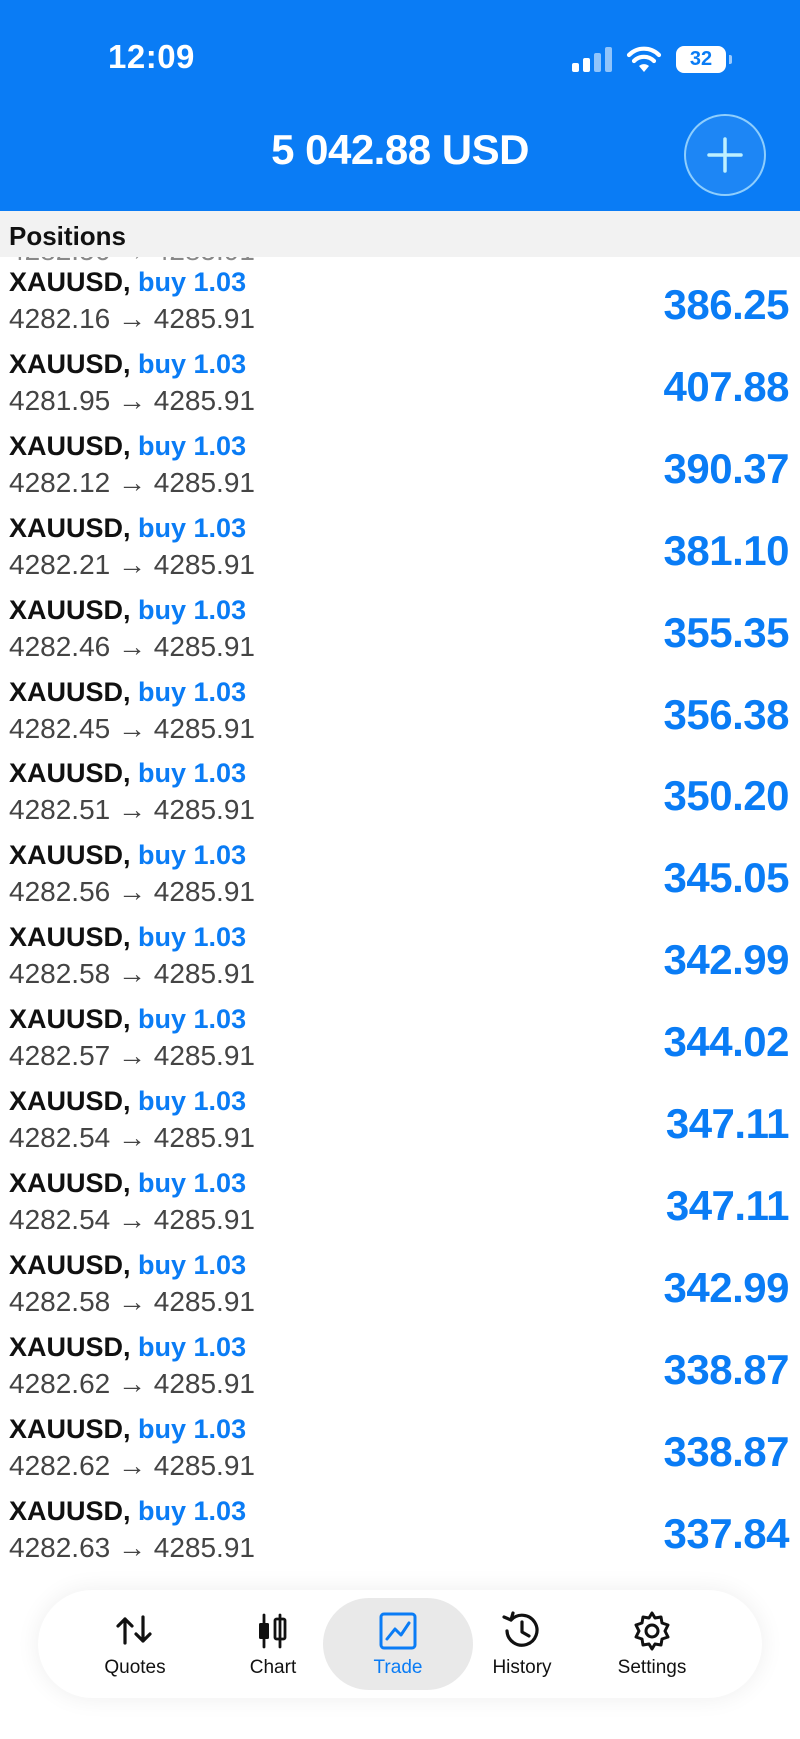  What do you see at coordinates (132, 564) in the screenshot?
I see `position-prices: 4282.21 → 4285.91` at bounding box center [132, 564].